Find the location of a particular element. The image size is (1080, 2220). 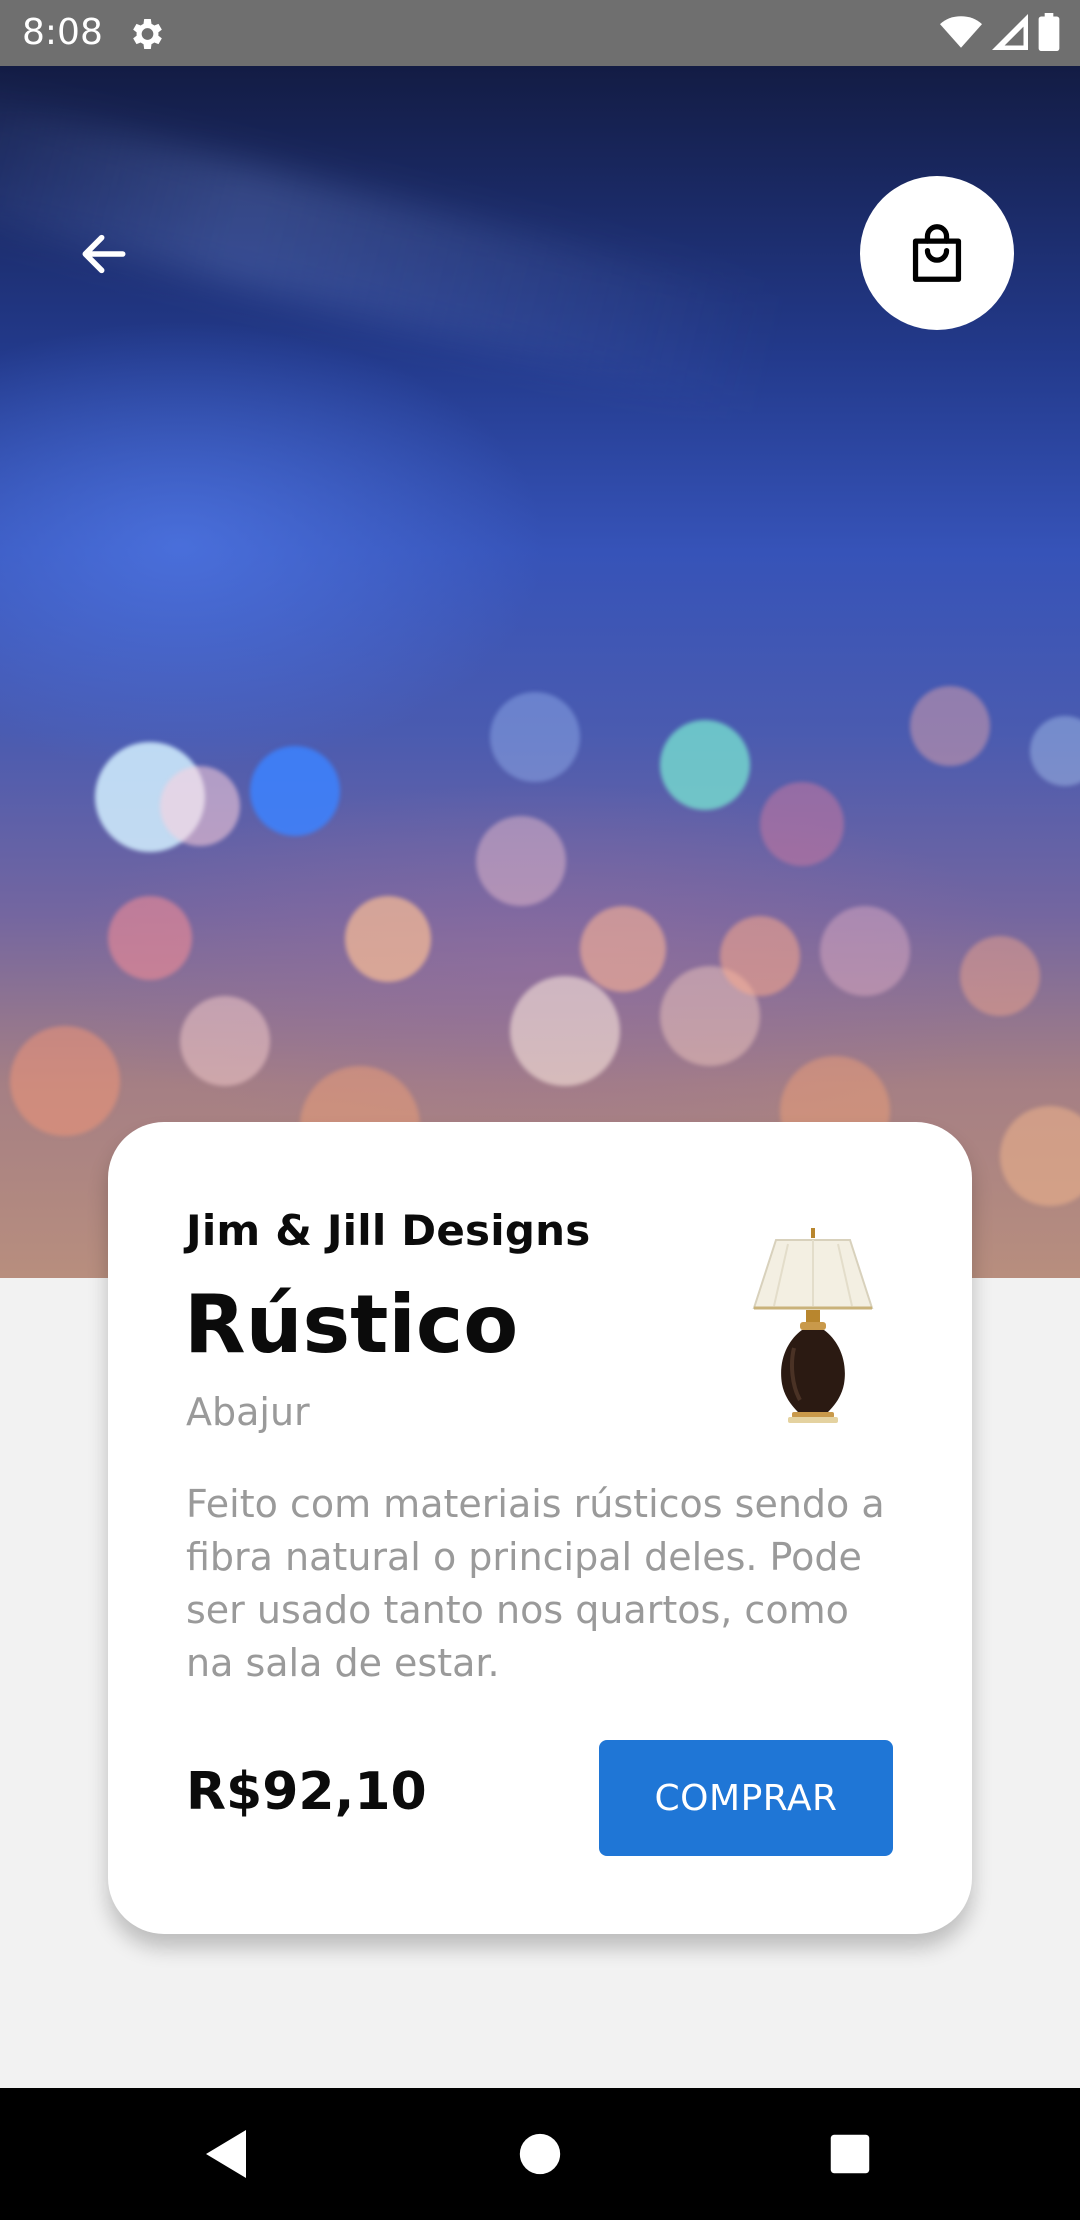

navigation-bar is located at coordinates (540, 2154).